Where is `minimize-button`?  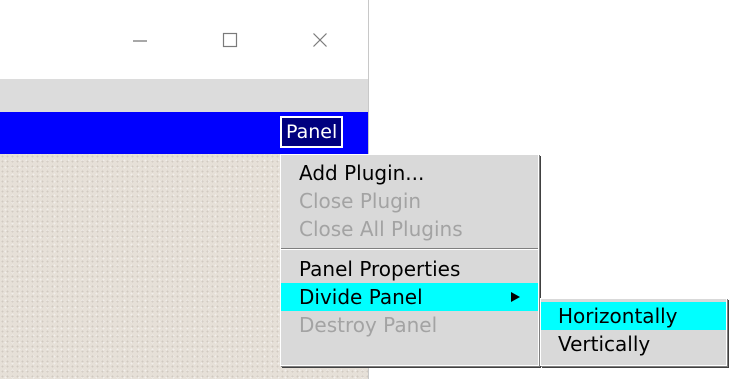 minimize-button is located at coordinates (140, 40).